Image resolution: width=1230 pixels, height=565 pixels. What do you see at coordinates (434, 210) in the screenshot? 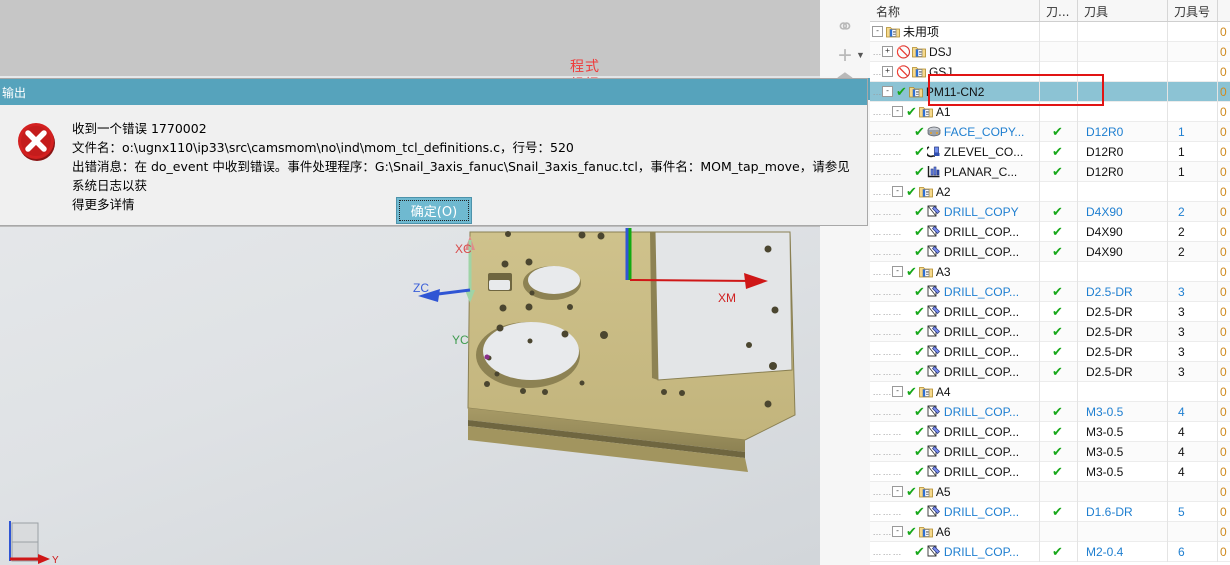
I see `ok-button: 确定(O)` at bounding box center [434, 210].